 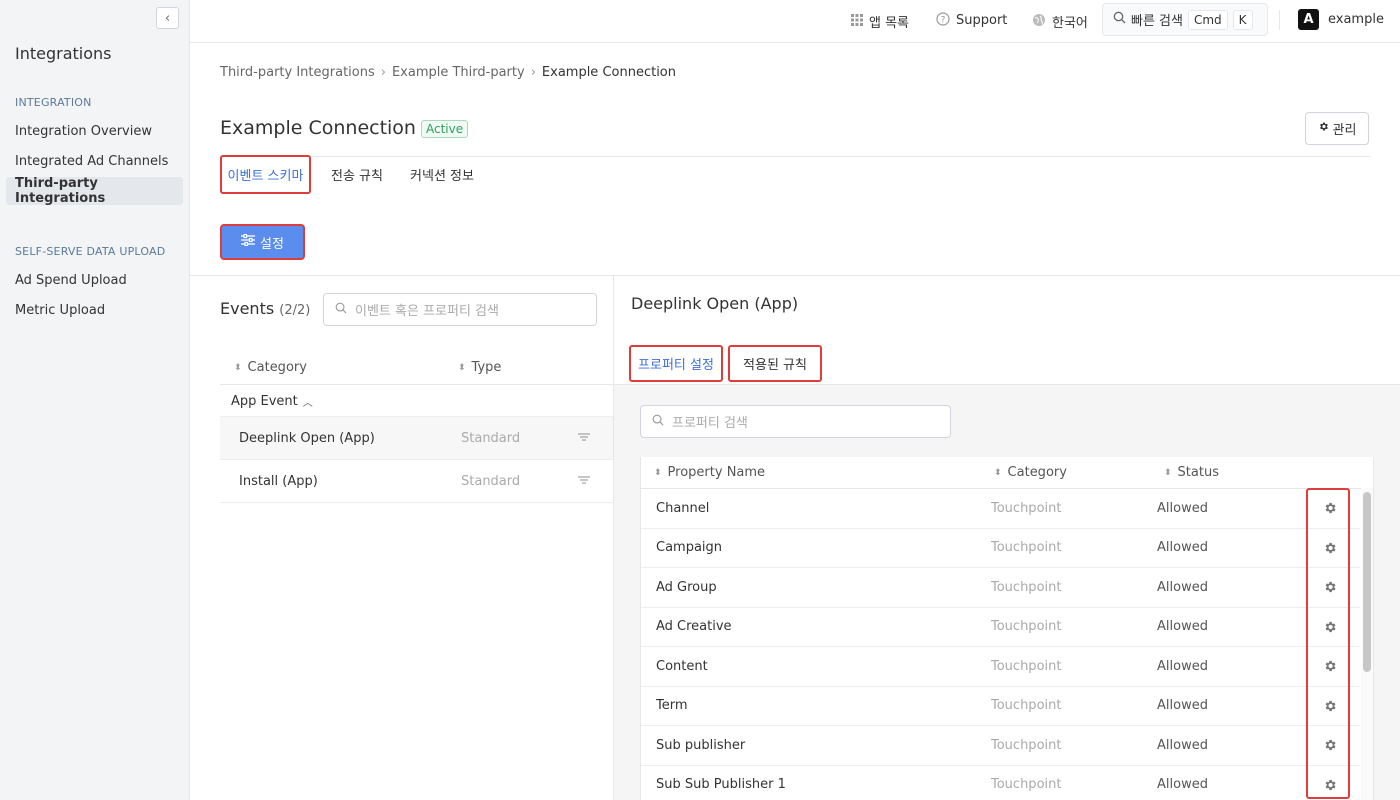 I want to click on shortcut-cmd-key: Cmd, so click(x=1207, y=19).